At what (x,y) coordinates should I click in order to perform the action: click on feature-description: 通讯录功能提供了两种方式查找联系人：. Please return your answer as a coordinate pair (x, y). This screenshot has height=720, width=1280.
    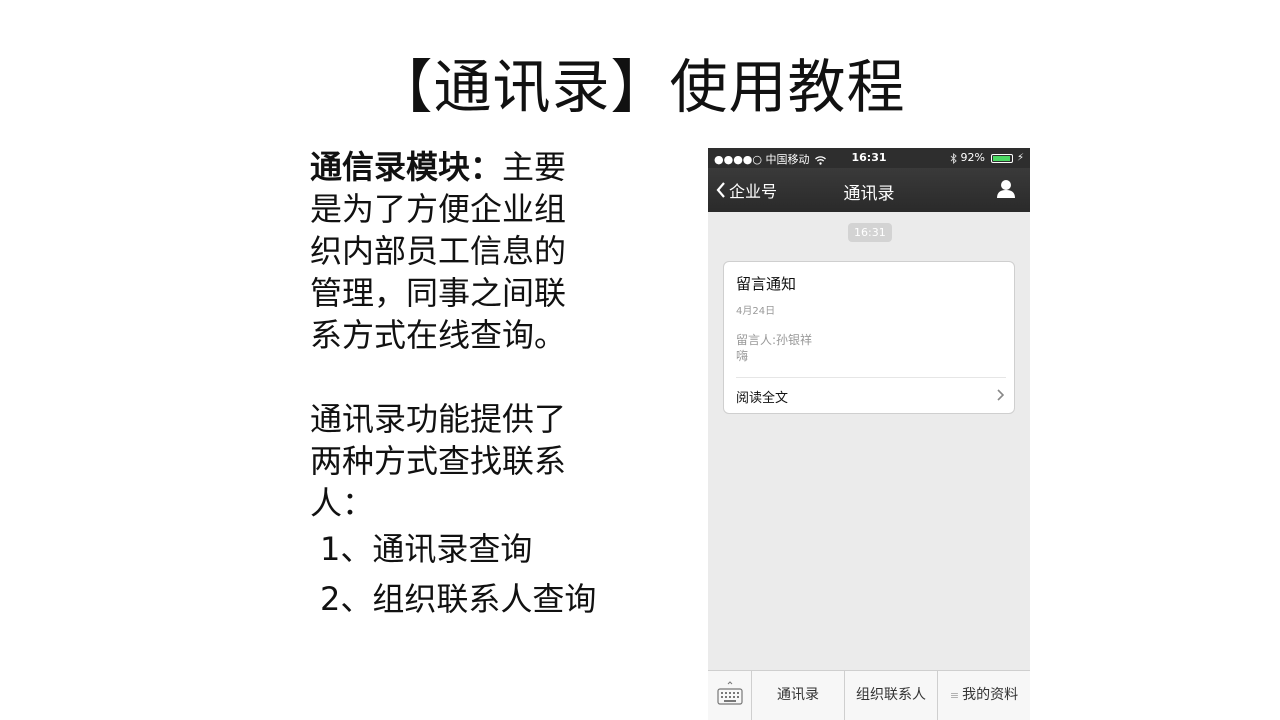
    Looking at the image, I should click on (438, 461).